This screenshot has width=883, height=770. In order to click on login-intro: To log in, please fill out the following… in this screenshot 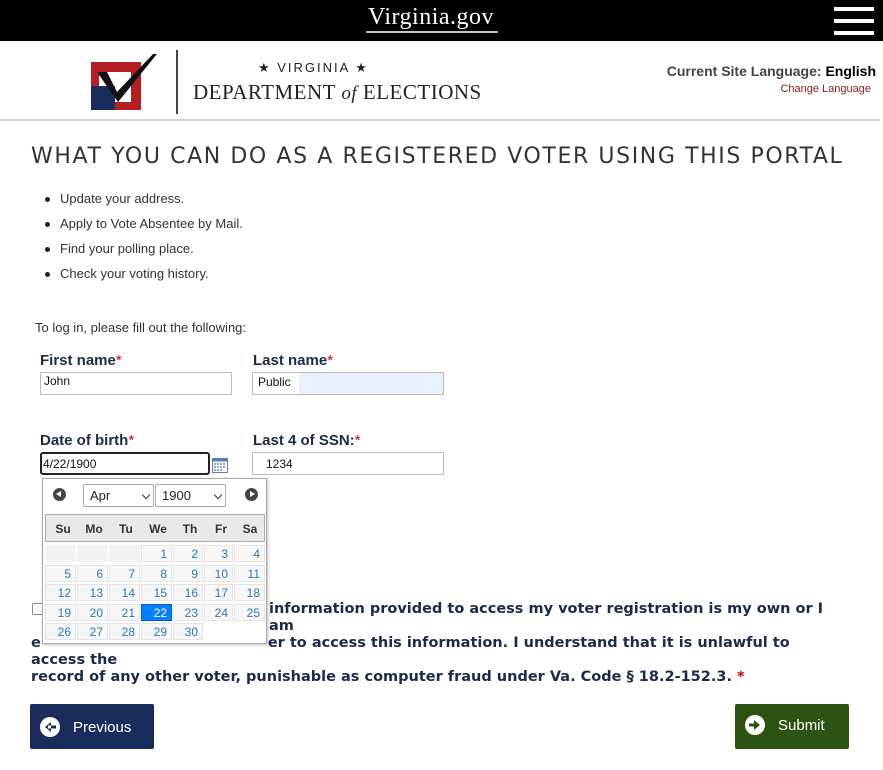, I will do `click(141, 327)`.